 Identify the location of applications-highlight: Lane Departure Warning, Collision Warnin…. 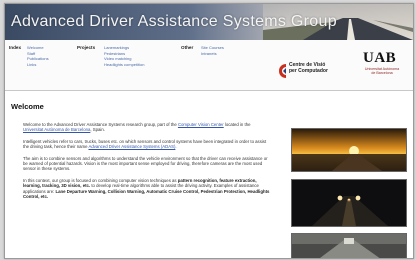
(146, 194).